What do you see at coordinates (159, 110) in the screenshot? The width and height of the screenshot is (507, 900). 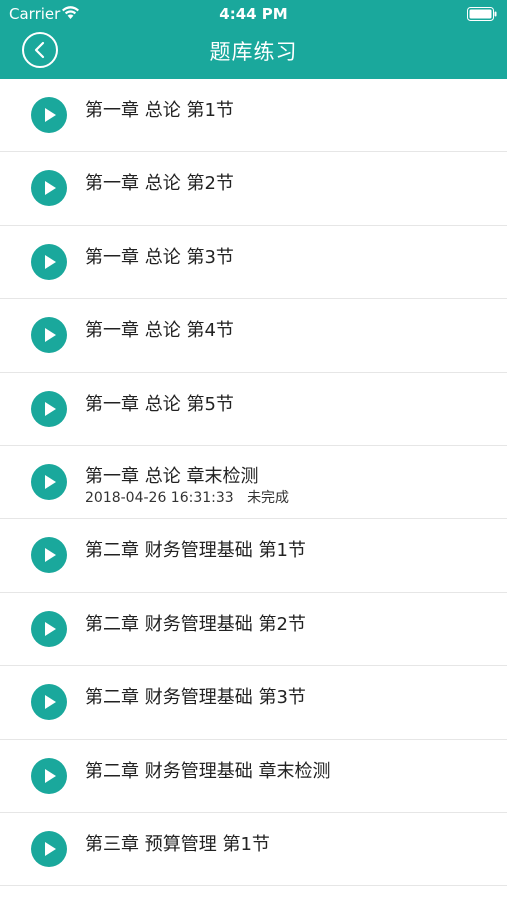 I see `list-item-title: 第一章 总论 第1节` at bounding box center [159, 110].